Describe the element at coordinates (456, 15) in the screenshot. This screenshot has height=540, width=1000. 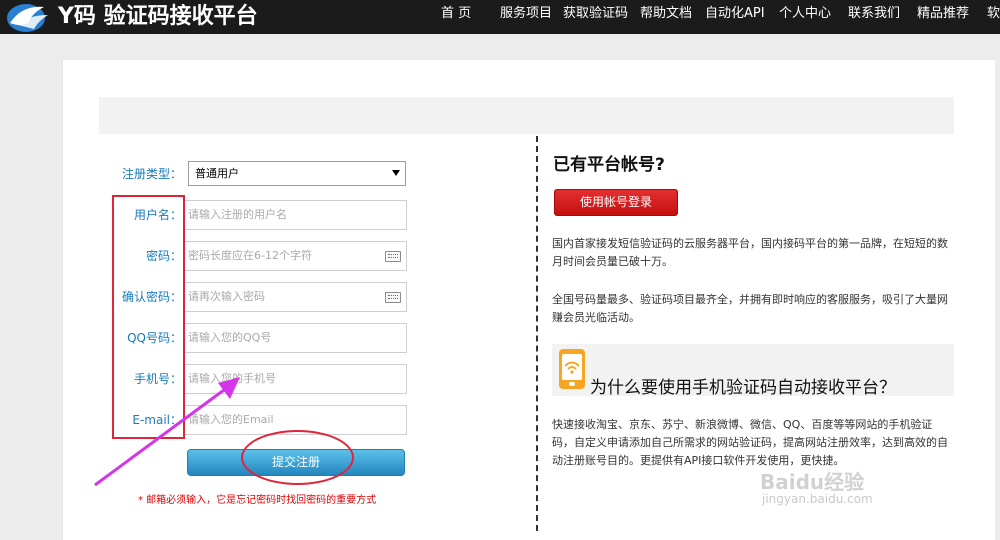
I see `nav-home: 首 页` at that location.